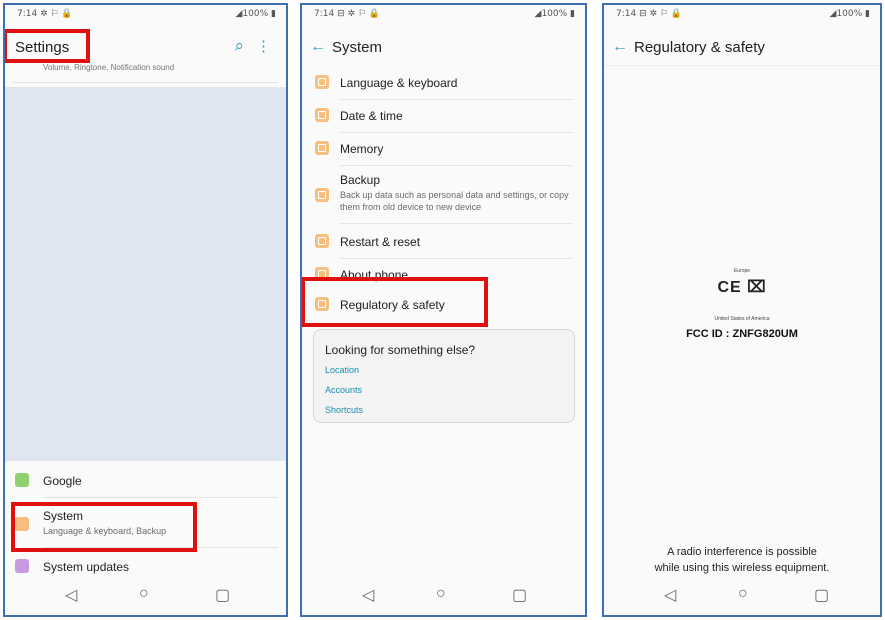 This screenshot has height=620, width=885. What do you see at coordinates (443, 117) in the screenshot?
I see `list-item-date-time: Date & time` at bounding box center [443, 117].